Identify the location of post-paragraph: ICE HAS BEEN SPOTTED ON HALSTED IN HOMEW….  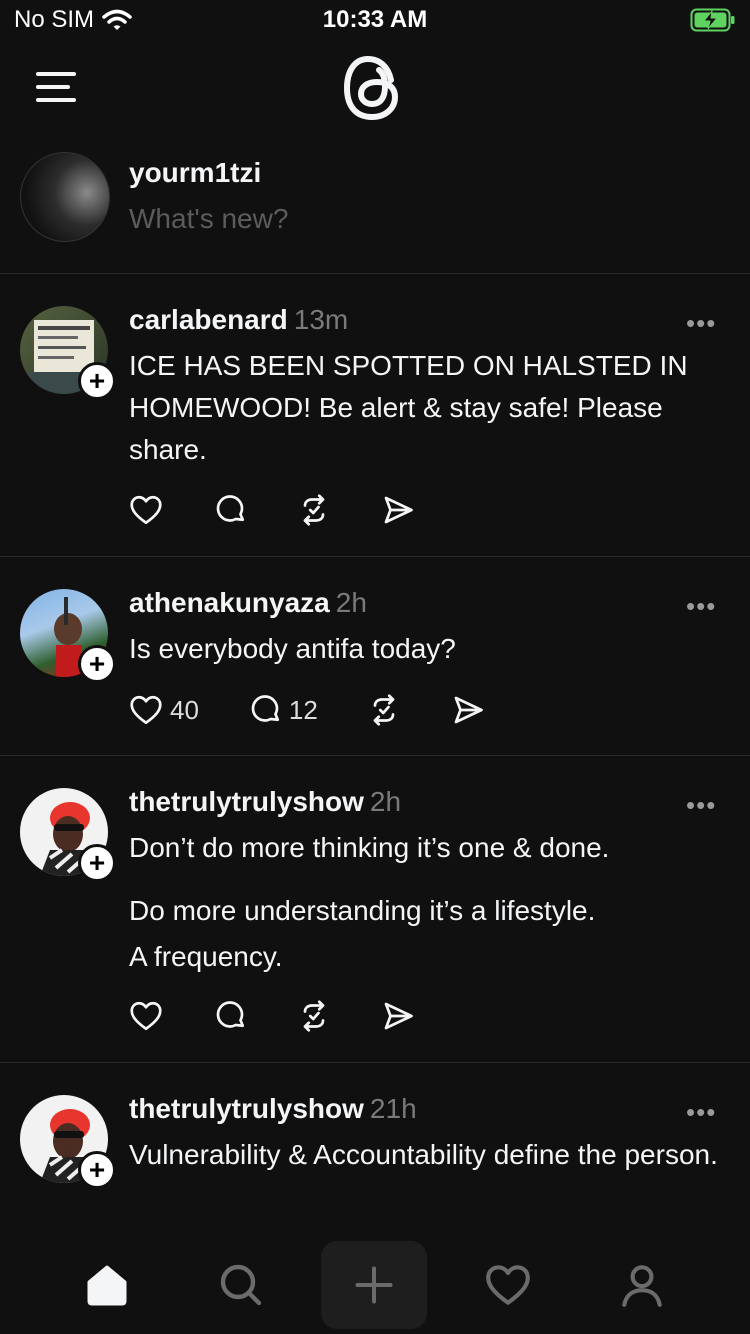
(408, 407).